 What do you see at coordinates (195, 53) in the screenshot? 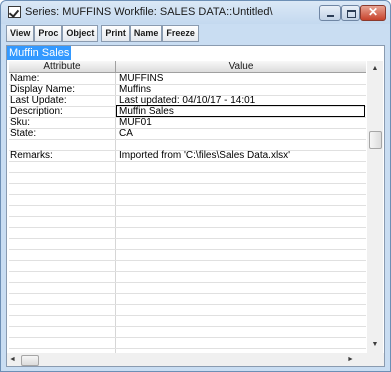
I see `edit-bar: Muffin Sales` at bounding box center [195, 53].